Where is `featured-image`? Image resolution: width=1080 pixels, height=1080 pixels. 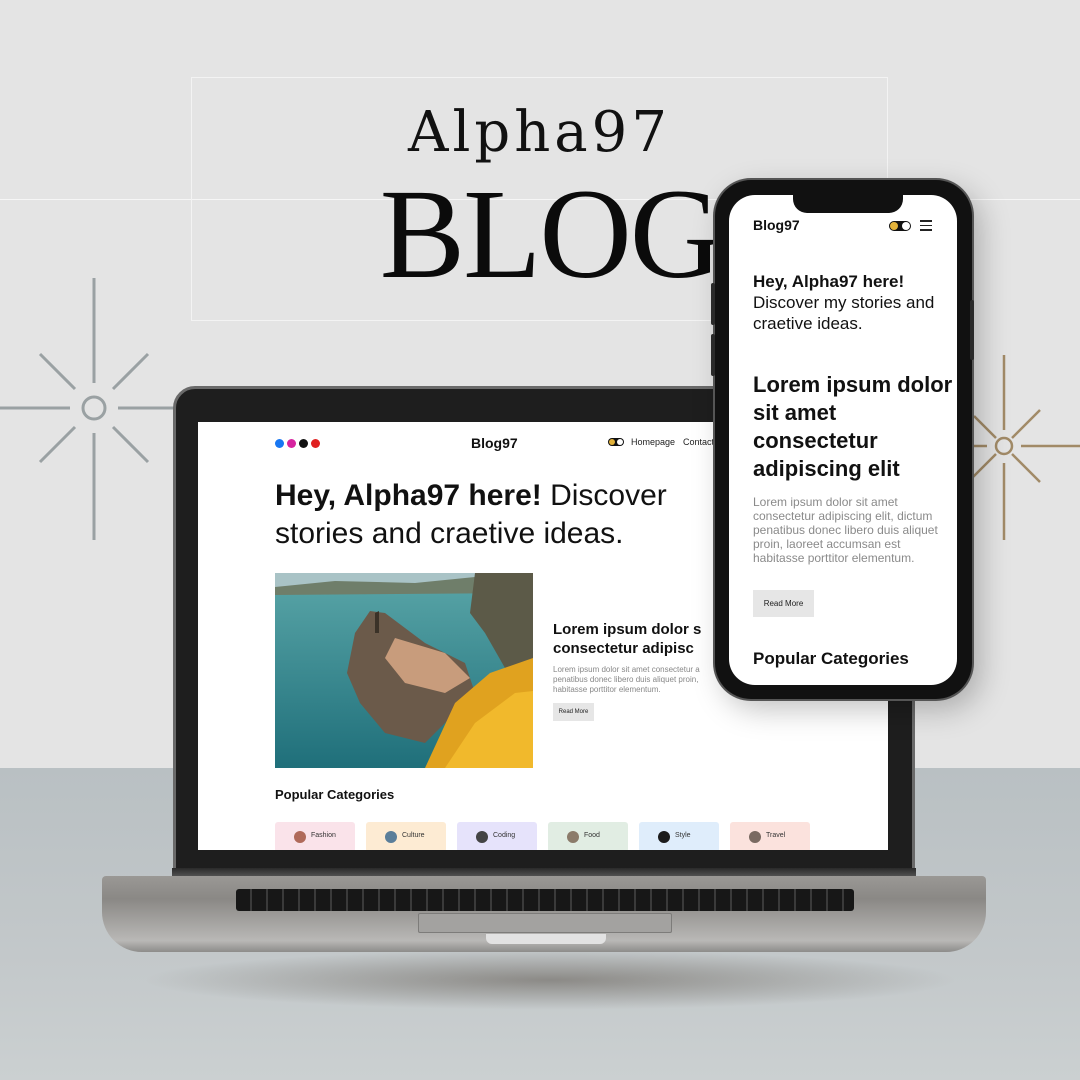
featured-image is located at coordinates (404, 670).